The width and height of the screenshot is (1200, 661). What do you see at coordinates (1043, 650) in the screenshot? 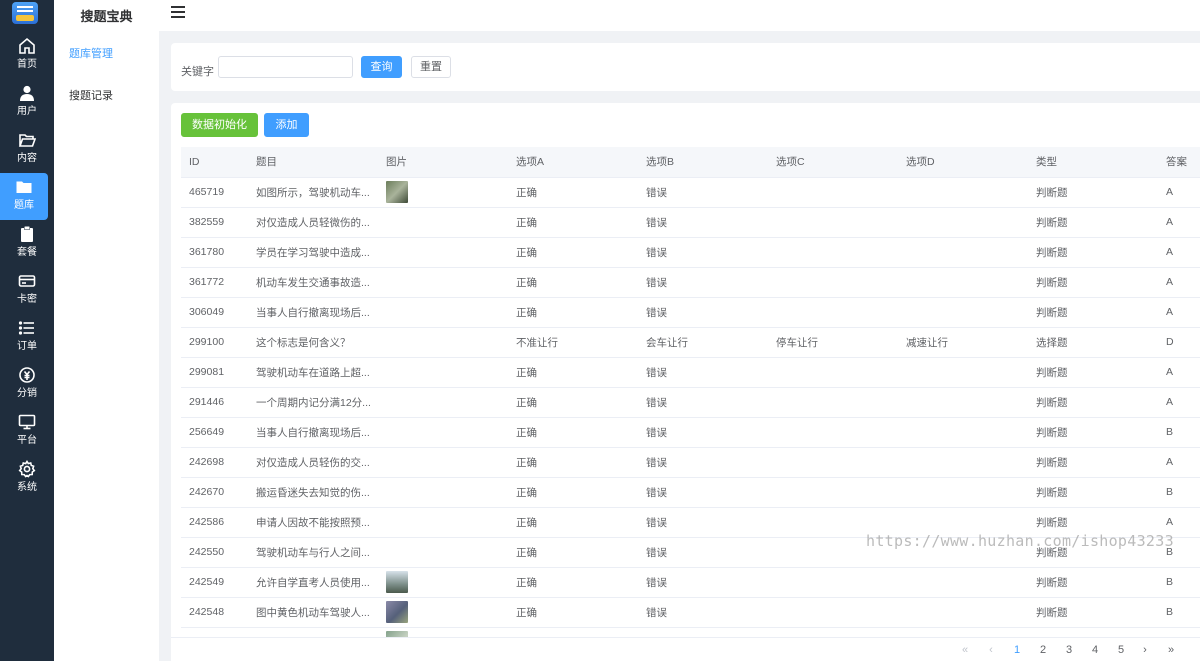
I see `page-2-button: 2` at bounding box center [1043, 650].